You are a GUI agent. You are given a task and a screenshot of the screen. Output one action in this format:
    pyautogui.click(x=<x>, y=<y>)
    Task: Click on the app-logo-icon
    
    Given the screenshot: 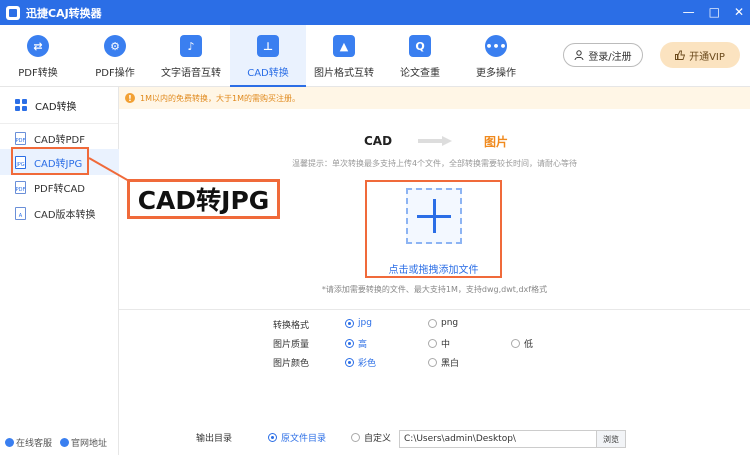 What is the action you would take?
    pyautogui.click(x=13, y=12)
    